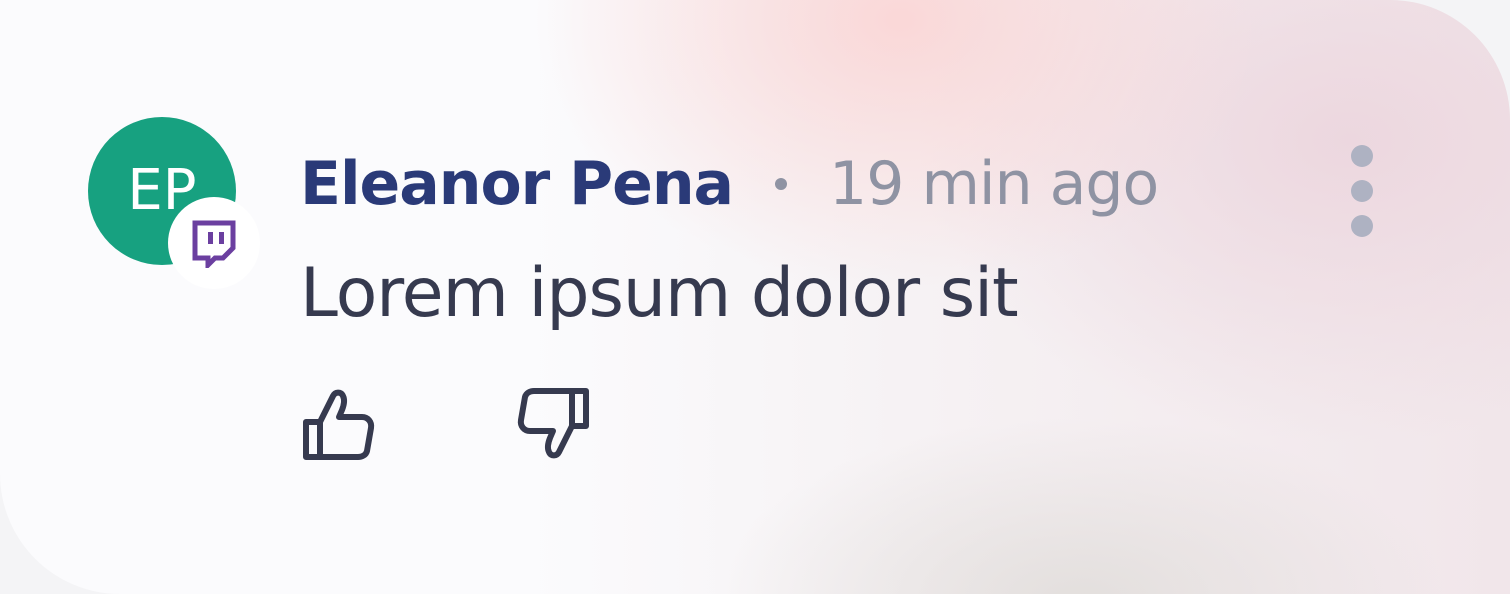 The image size is (1510, 594). I want to click on separator-dot, so click(781, 184).